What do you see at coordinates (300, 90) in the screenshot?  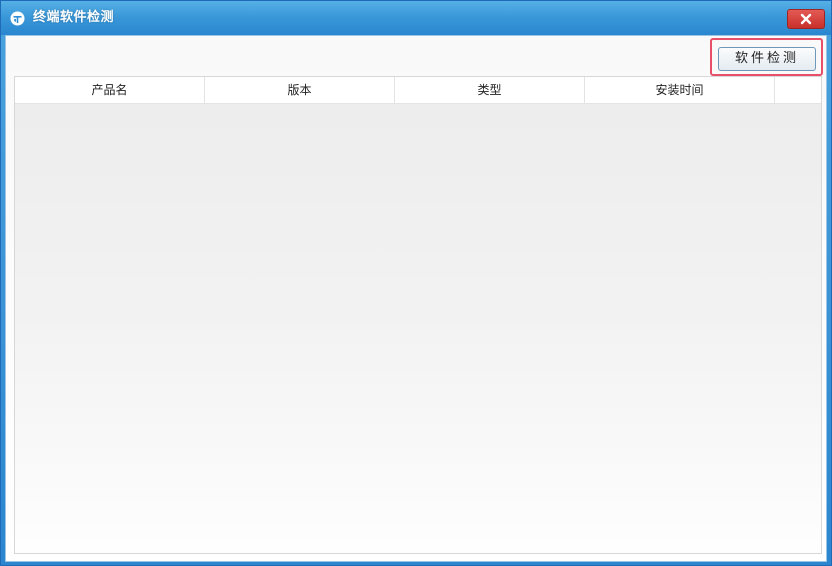 I see `column-header-version: 版本` at bounding box center [300, 90].